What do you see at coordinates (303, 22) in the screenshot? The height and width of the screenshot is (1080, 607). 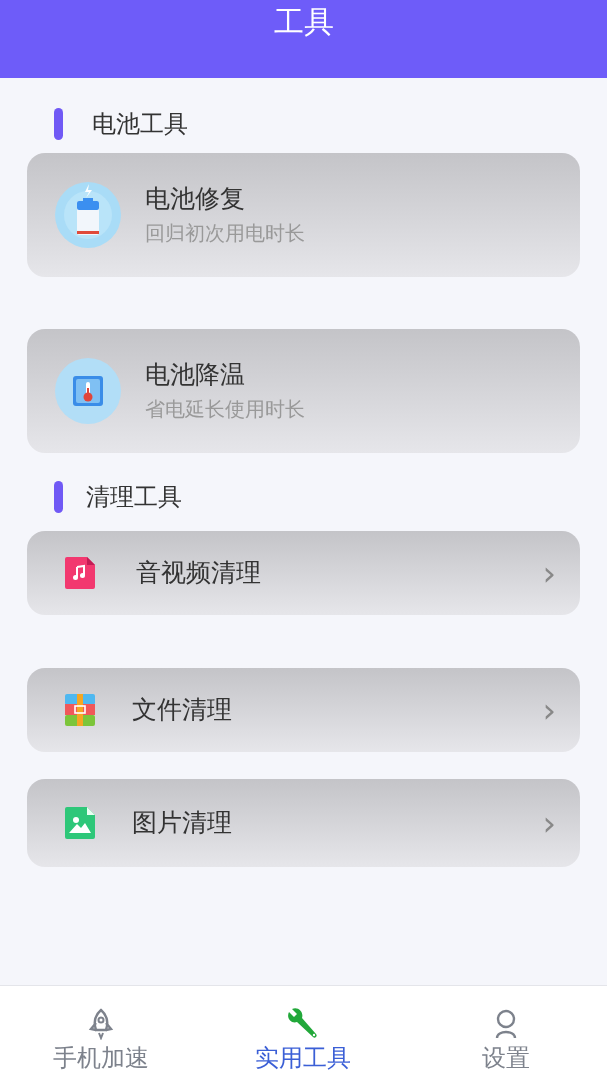 I see `header-title: 工具` at bounding box center [303, 22].